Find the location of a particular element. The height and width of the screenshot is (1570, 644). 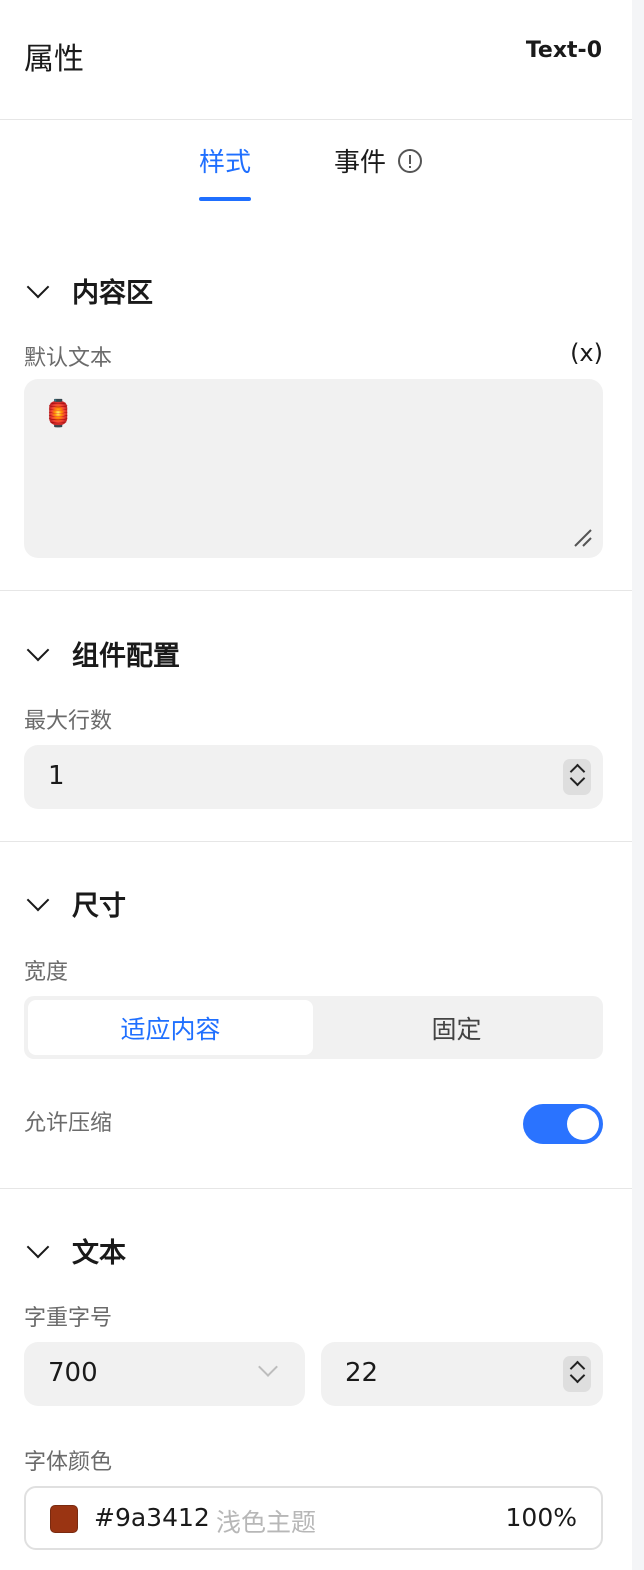

panel-header: 属性 Text-0 is located at coordinates (316, 60).